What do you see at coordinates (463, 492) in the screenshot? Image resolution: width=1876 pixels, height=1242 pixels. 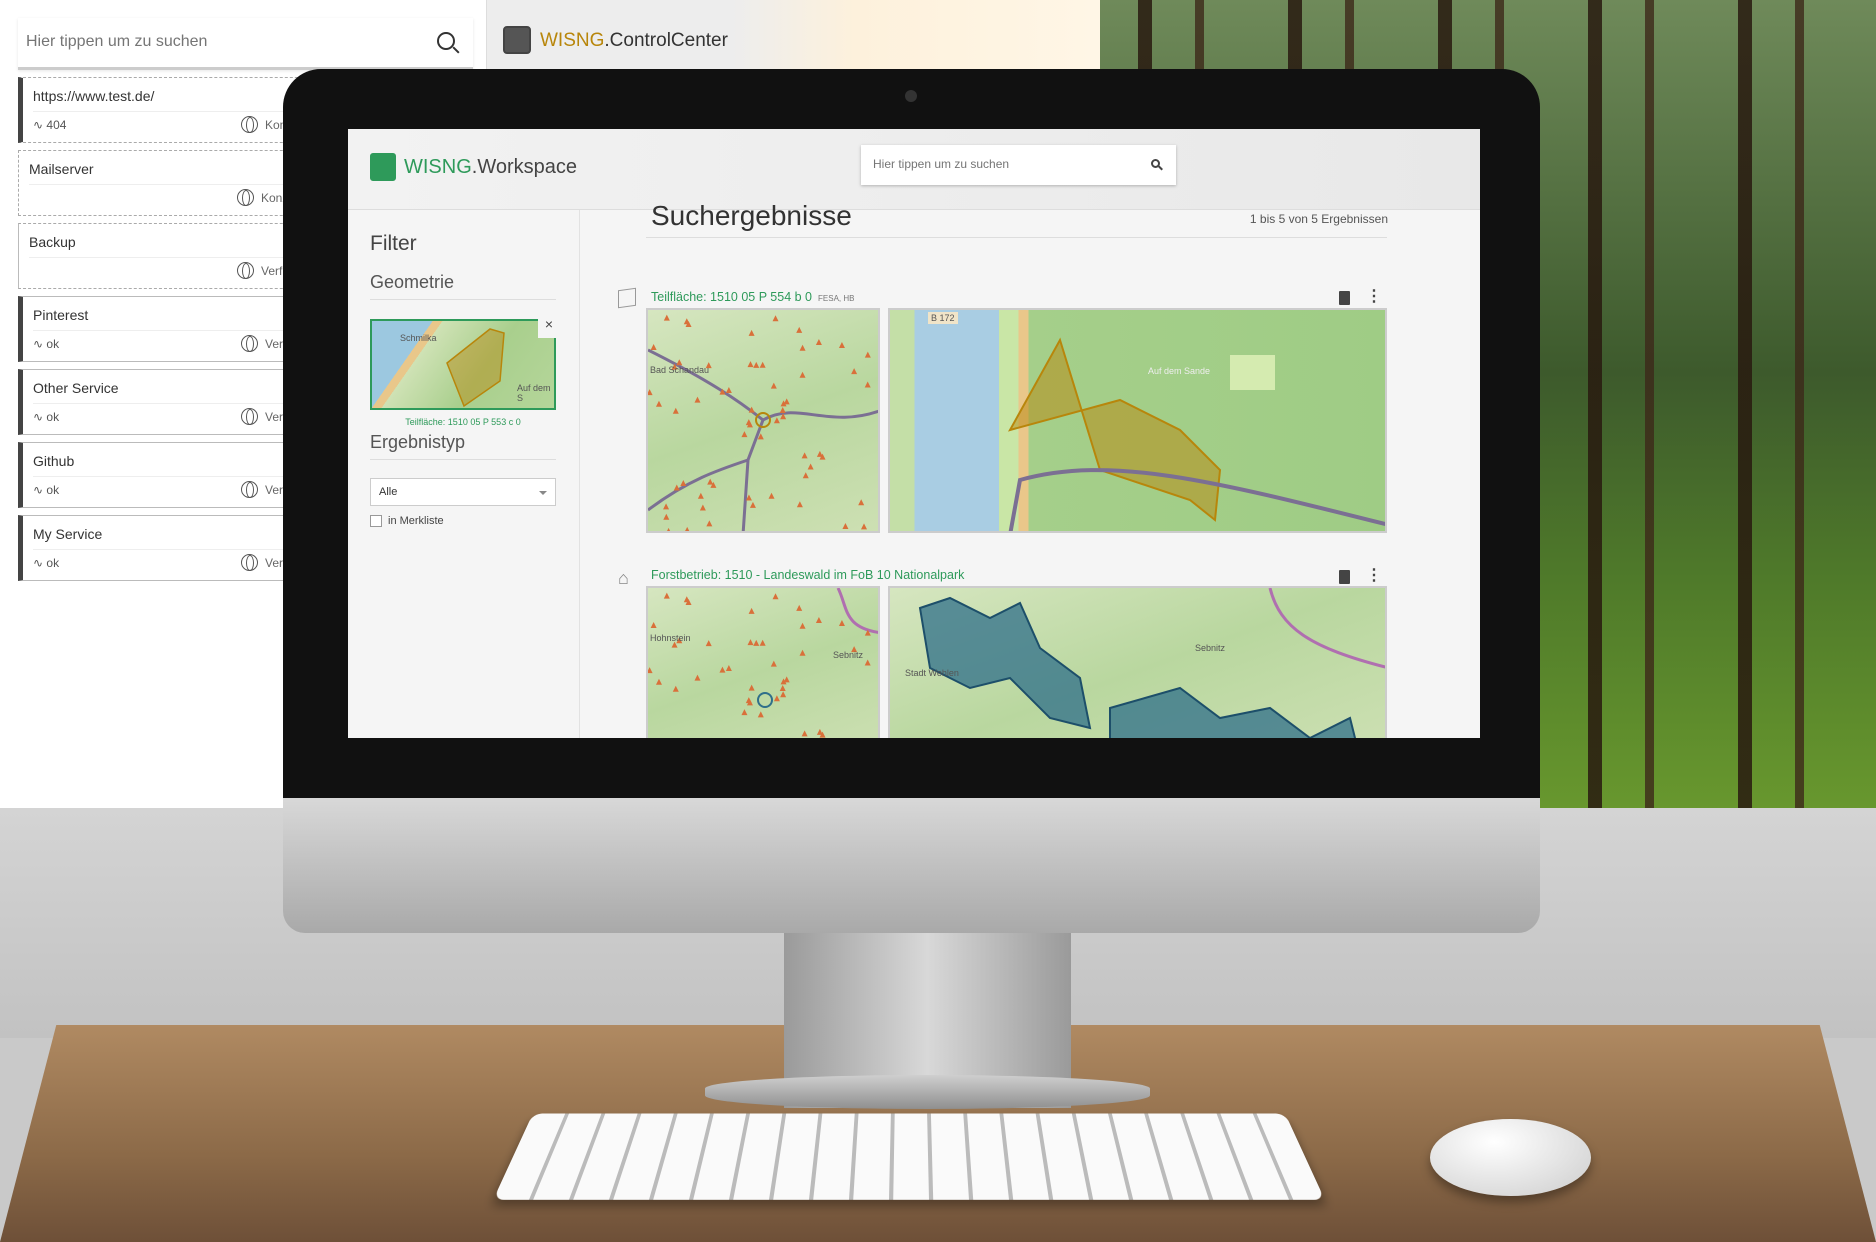 I see `result-type-select: Alle` at bounding box center [463, 492].